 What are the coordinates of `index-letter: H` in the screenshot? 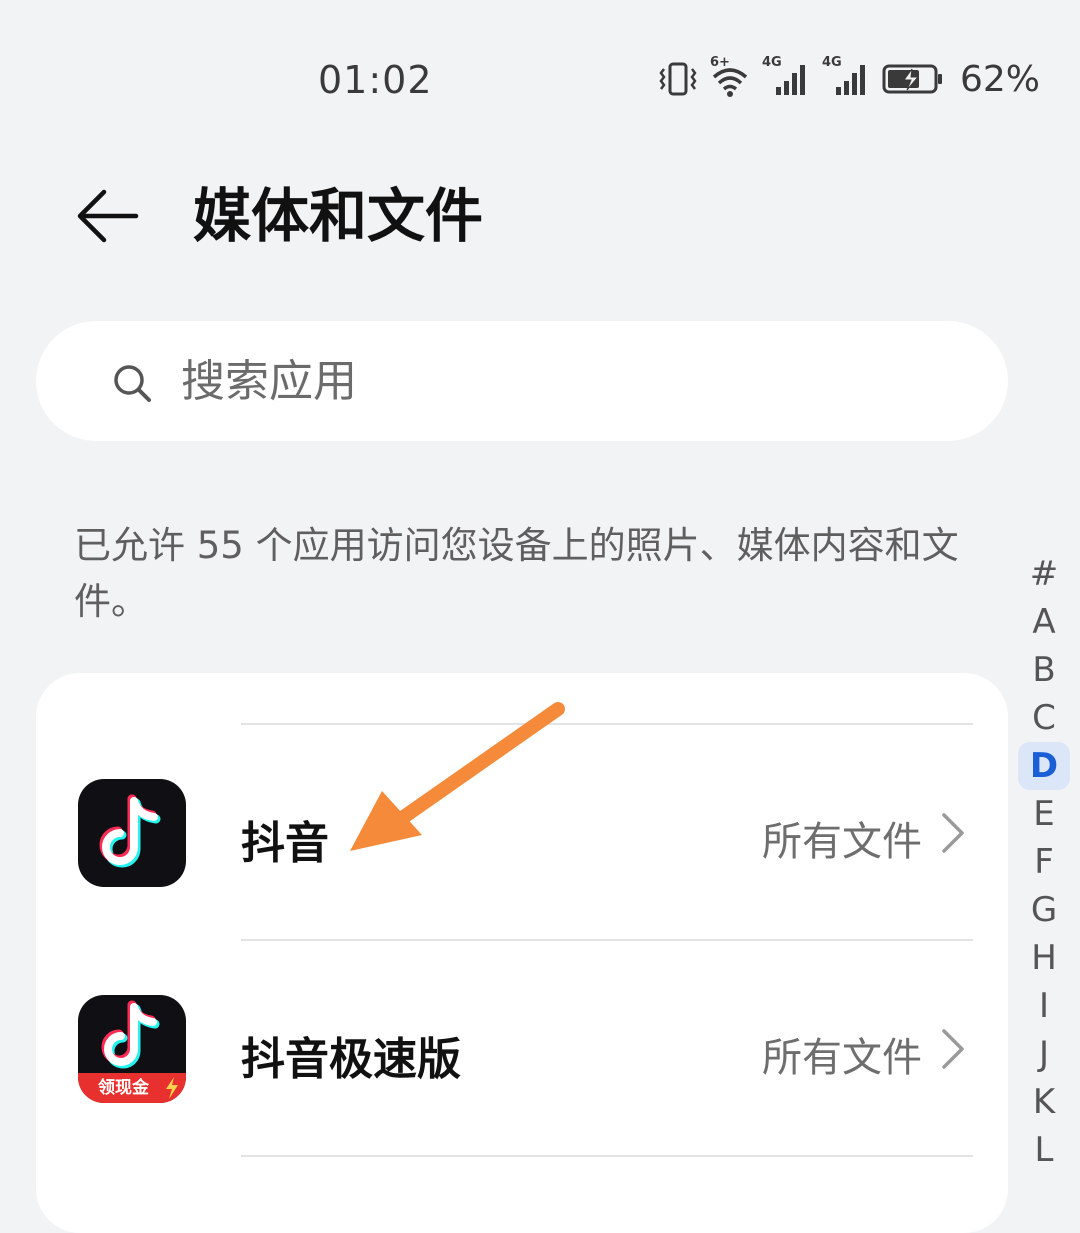 It's located at (1044, 958).